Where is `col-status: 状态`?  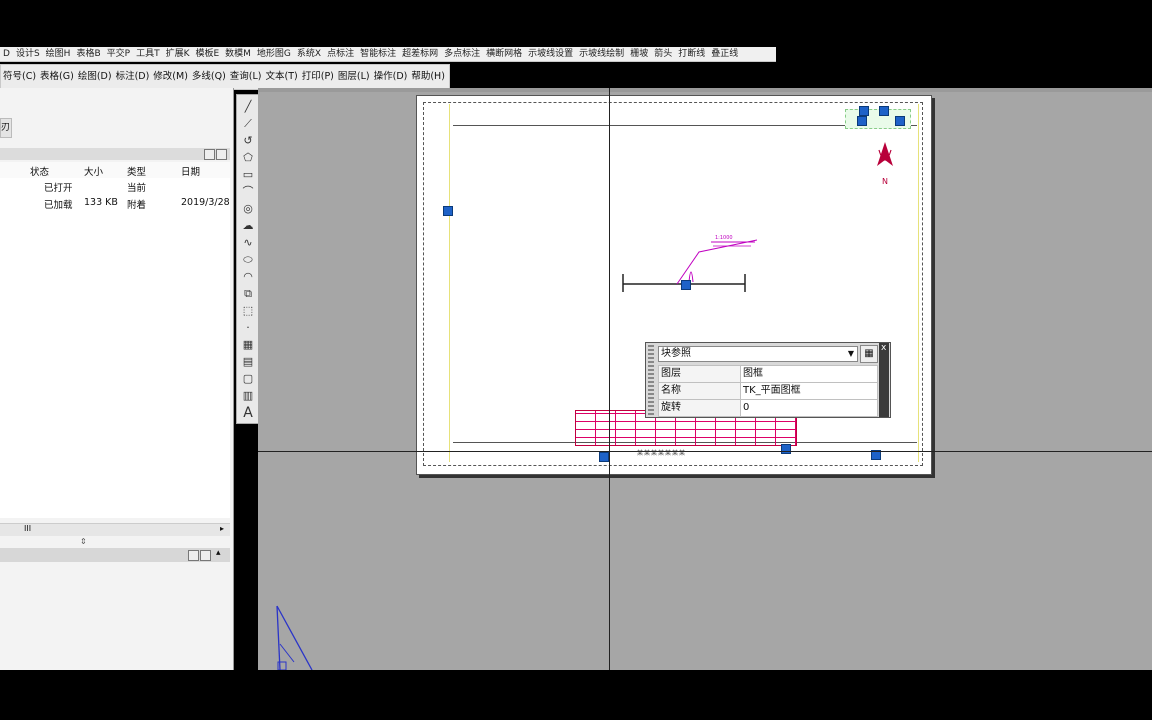
col-status: 状态 is located at coordinates (39, 171).